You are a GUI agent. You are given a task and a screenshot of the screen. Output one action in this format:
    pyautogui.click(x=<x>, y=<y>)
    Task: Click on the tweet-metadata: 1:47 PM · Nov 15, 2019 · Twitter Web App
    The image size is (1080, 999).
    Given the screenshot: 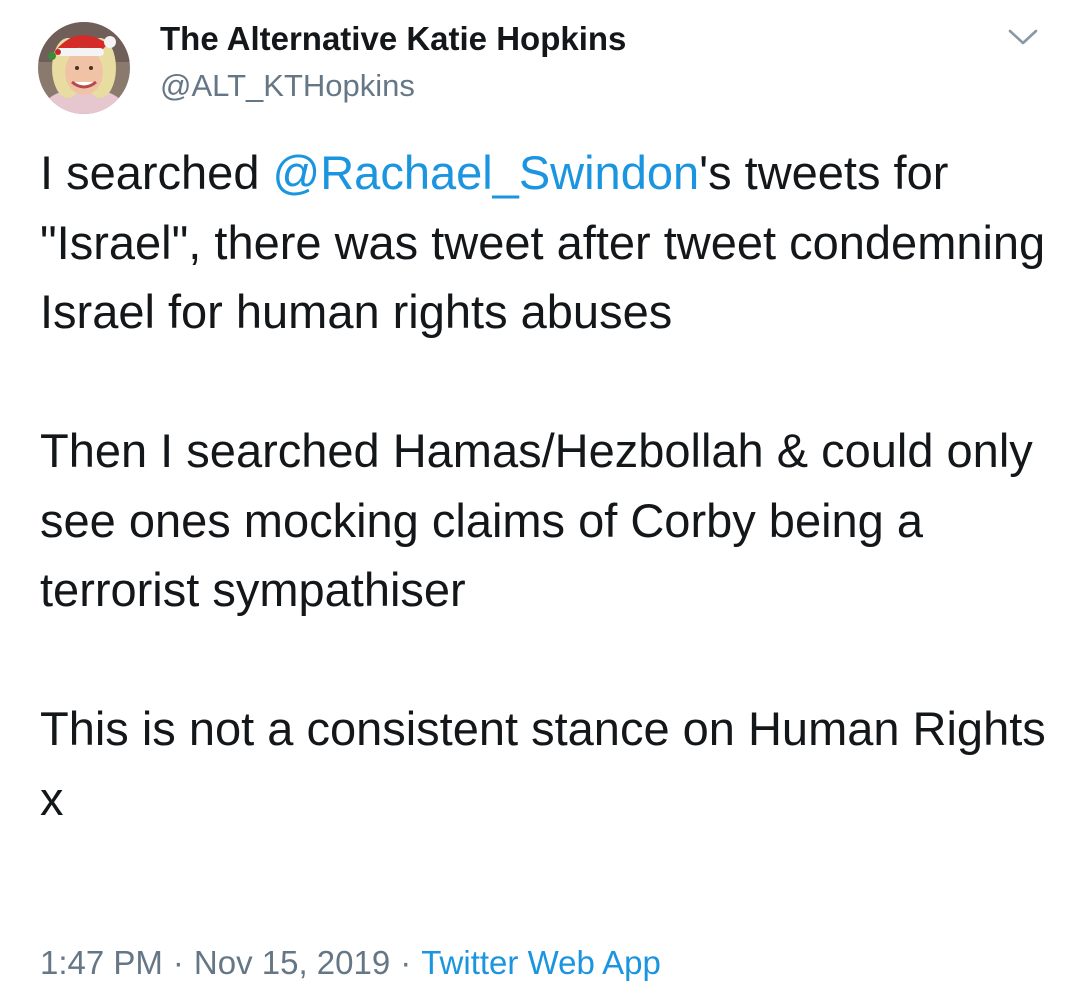 What is the action you would take?
    pyautogui.click(x=350, y=963)
    